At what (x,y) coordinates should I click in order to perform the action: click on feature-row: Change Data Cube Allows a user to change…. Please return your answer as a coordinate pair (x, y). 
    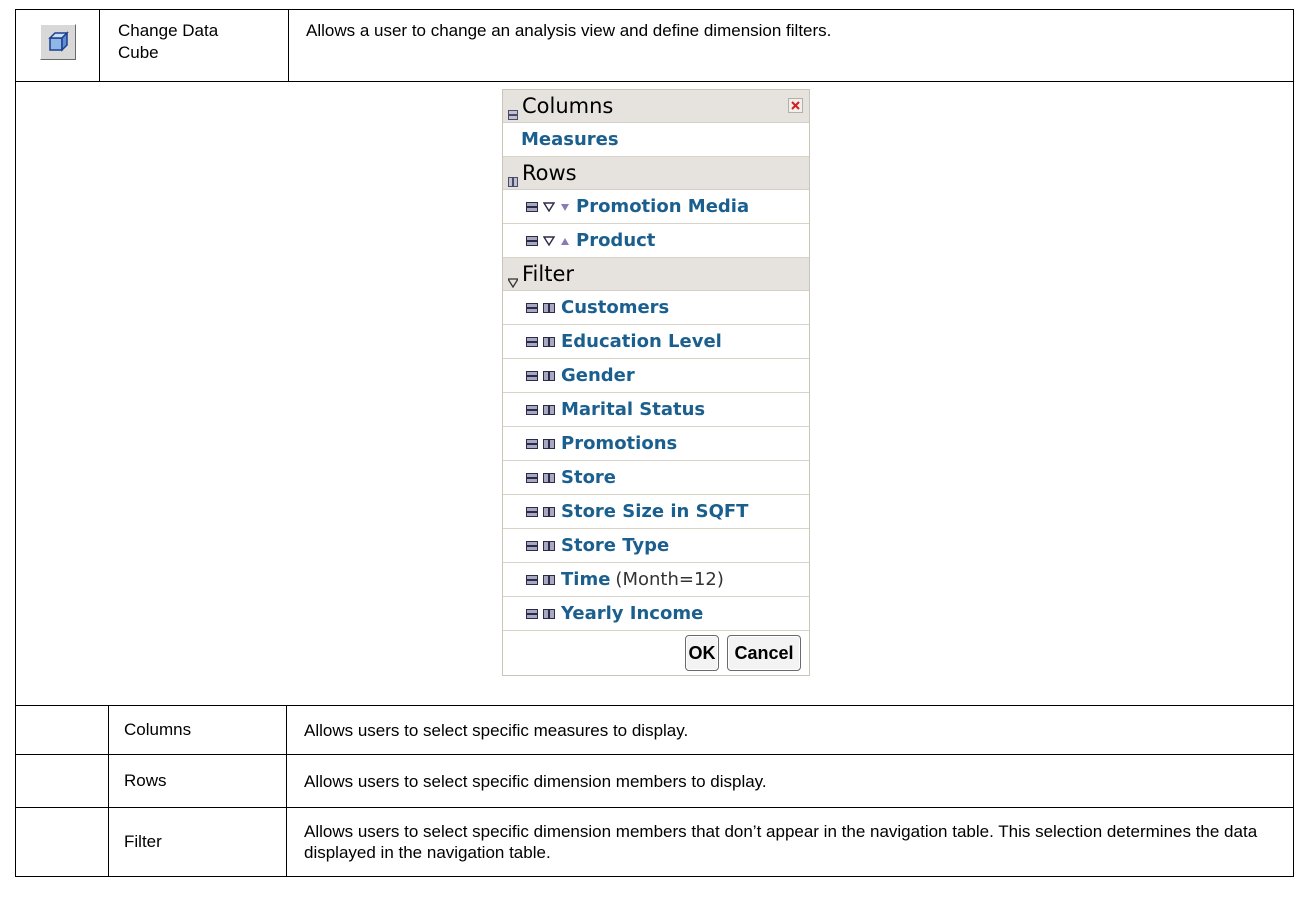
    Looking at the image, I should click on (654, 46).